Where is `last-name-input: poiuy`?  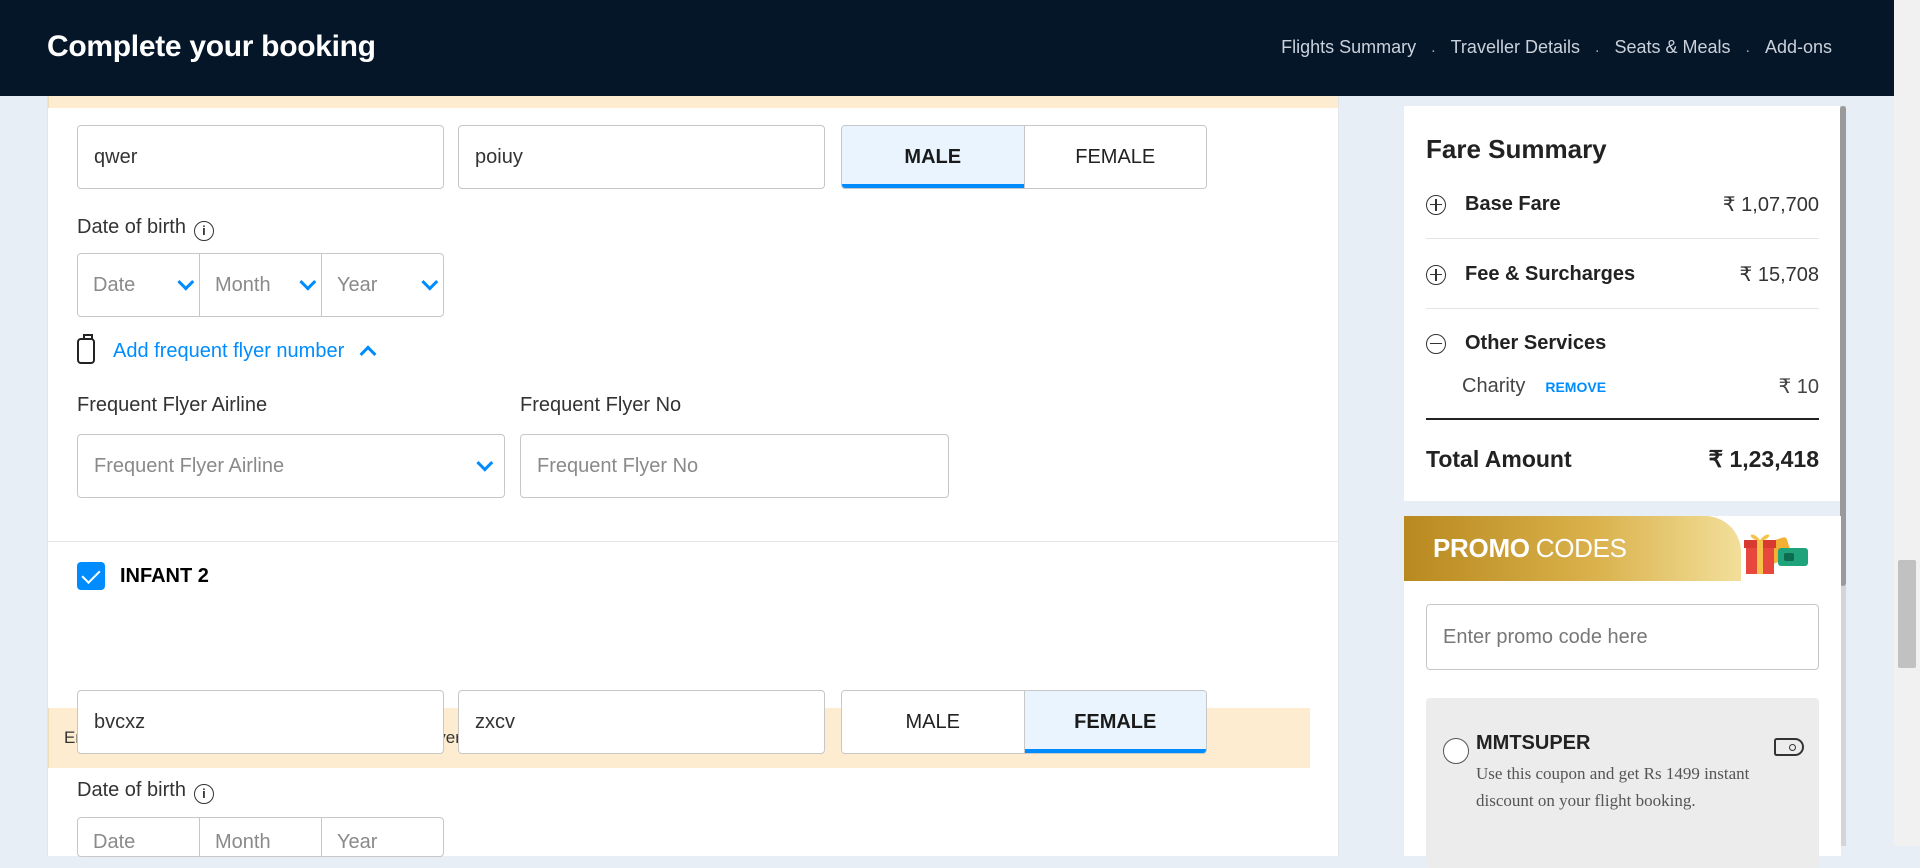
last-name-input: poiuy is located at coordinates (641, 157).